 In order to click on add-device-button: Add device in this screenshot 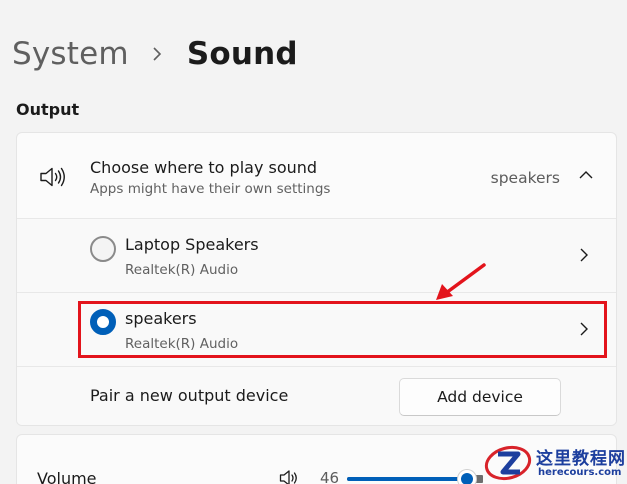, I will do `click(480, 397)`.